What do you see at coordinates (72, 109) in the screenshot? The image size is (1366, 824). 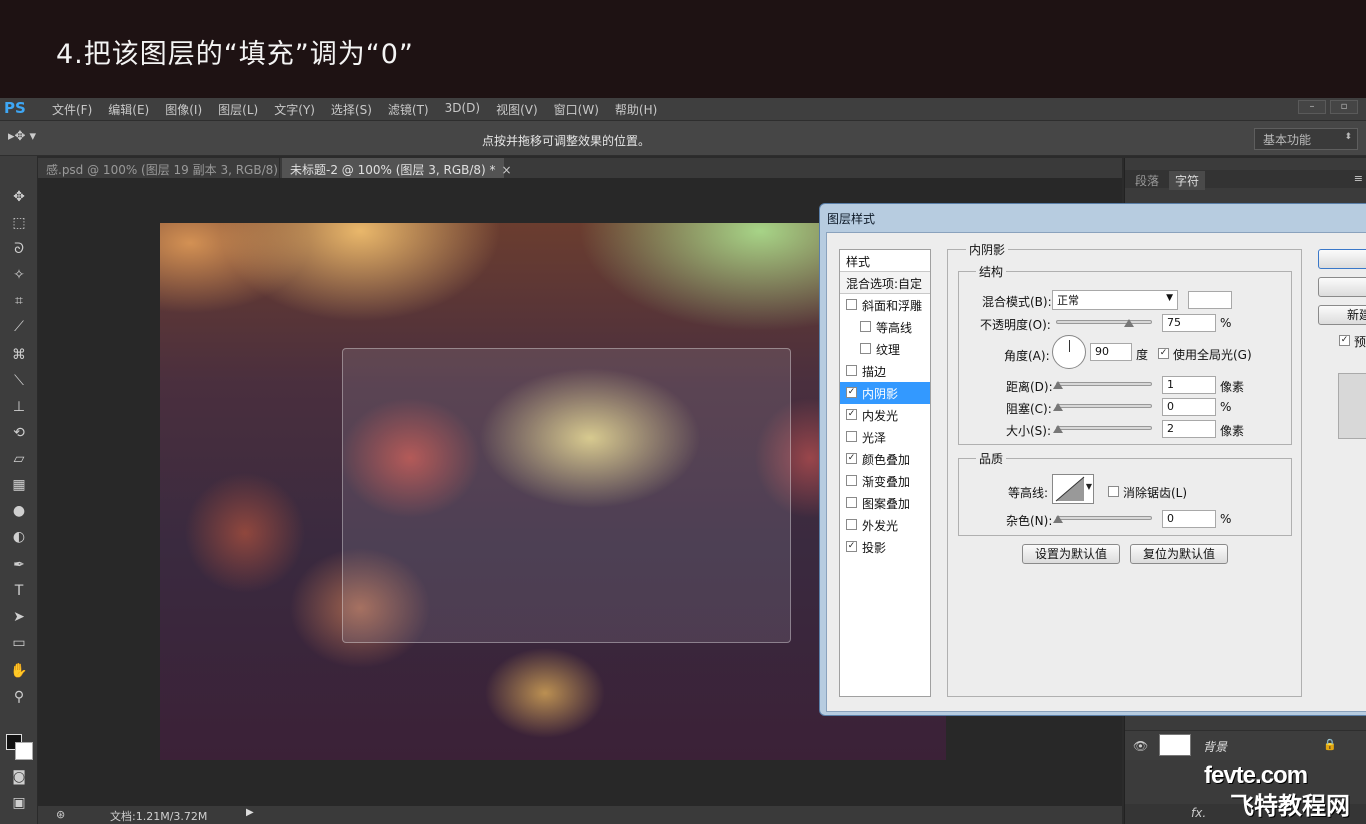 I see `menu-item: 文件(F)` at bounding box center [72, 109].